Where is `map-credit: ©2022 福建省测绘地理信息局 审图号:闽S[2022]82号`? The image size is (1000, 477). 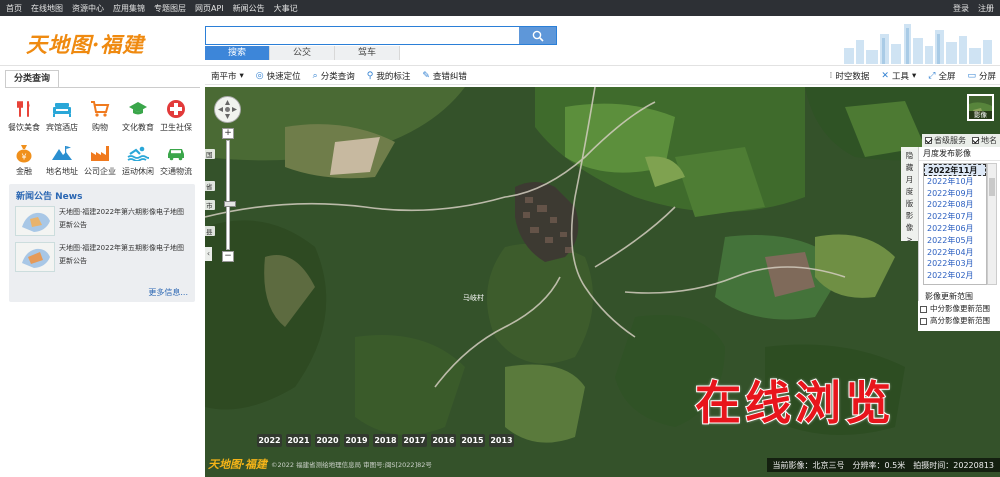
map-credit: ©2022 福建省测绘地理信息局 审图号:闽S[2022]82号 is located at coordinates (351, 465).